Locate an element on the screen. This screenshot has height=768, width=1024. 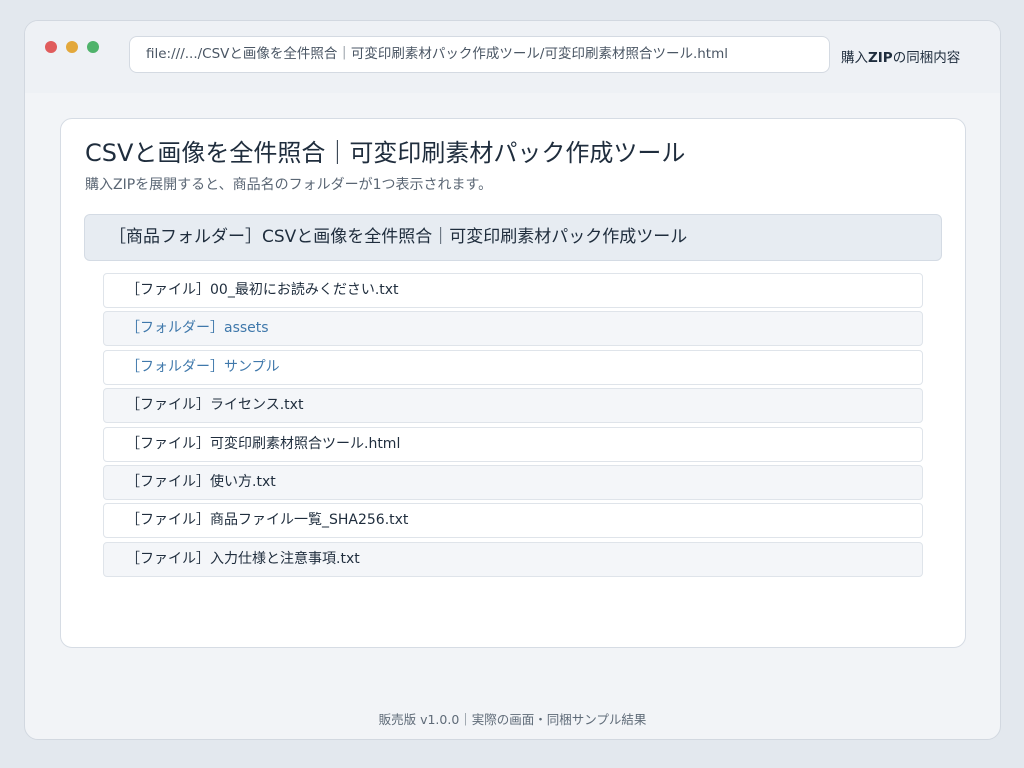
close-window-button is located at coordinates (51, 47).